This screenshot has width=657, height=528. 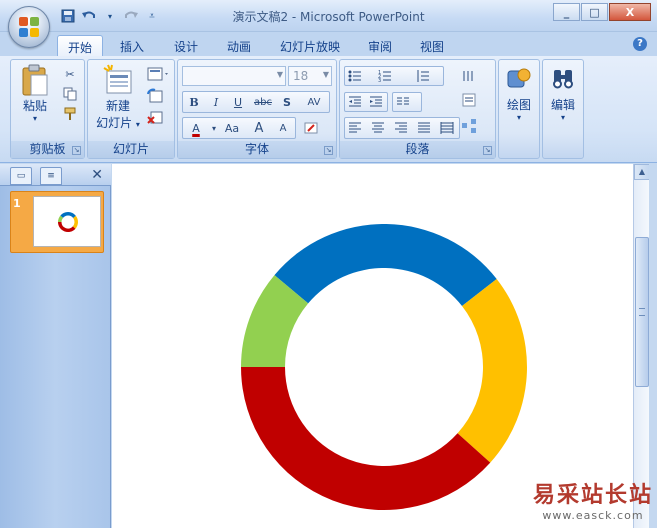 What do you see at coordinates (70, 94) in the screenshot?
I see `copy-icon` at bounding box center [70, 94].